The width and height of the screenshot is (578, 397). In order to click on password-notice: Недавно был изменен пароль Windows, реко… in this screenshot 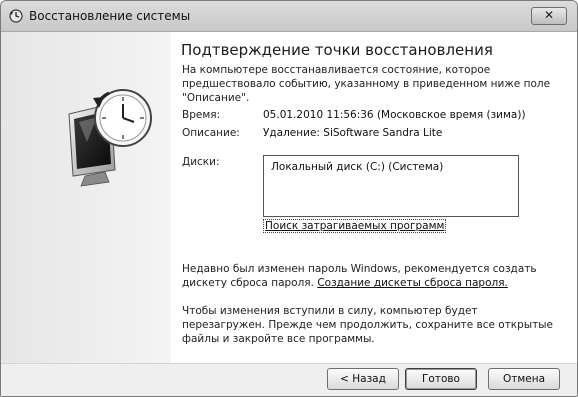, I will do `click(367, 276)`.